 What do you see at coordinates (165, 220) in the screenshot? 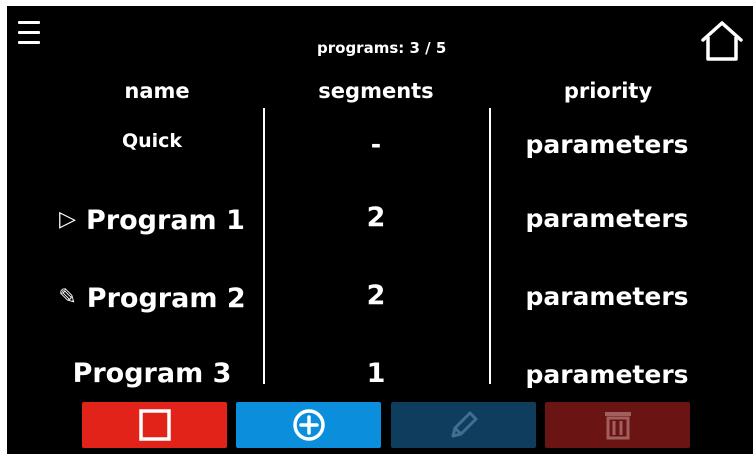
I see `program-name: Program 1` at bounding box center [165, 220].